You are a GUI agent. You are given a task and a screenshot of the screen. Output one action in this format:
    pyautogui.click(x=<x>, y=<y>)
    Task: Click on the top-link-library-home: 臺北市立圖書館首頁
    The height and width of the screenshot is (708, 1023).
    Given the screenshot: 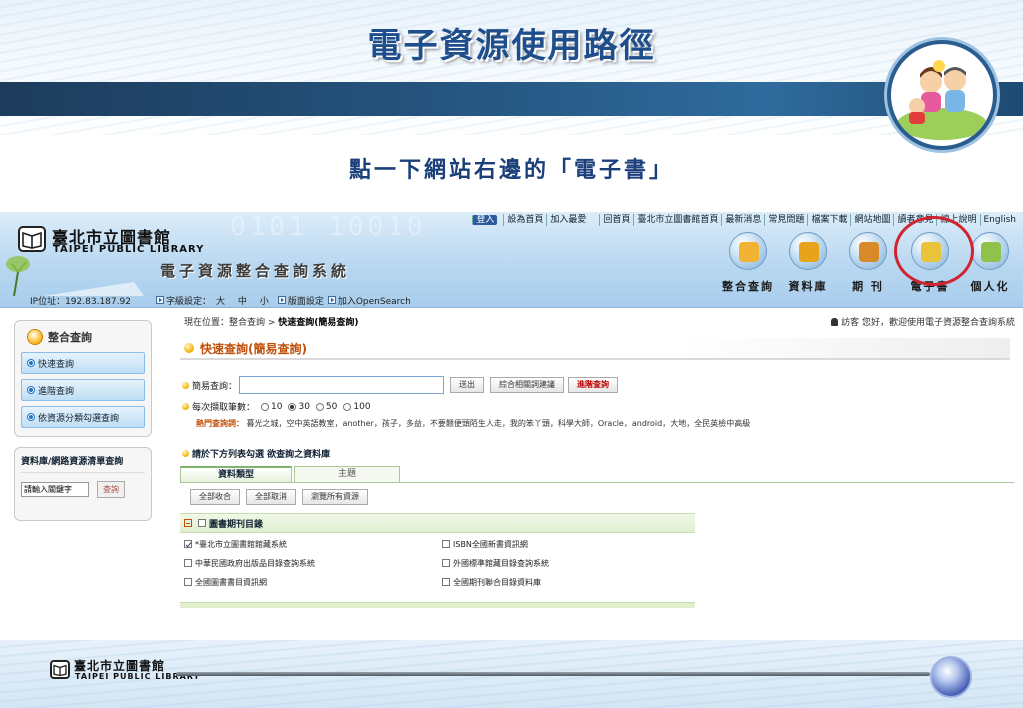 What is the action you would take?
    pyautogui.click(x=677, y=220)
    